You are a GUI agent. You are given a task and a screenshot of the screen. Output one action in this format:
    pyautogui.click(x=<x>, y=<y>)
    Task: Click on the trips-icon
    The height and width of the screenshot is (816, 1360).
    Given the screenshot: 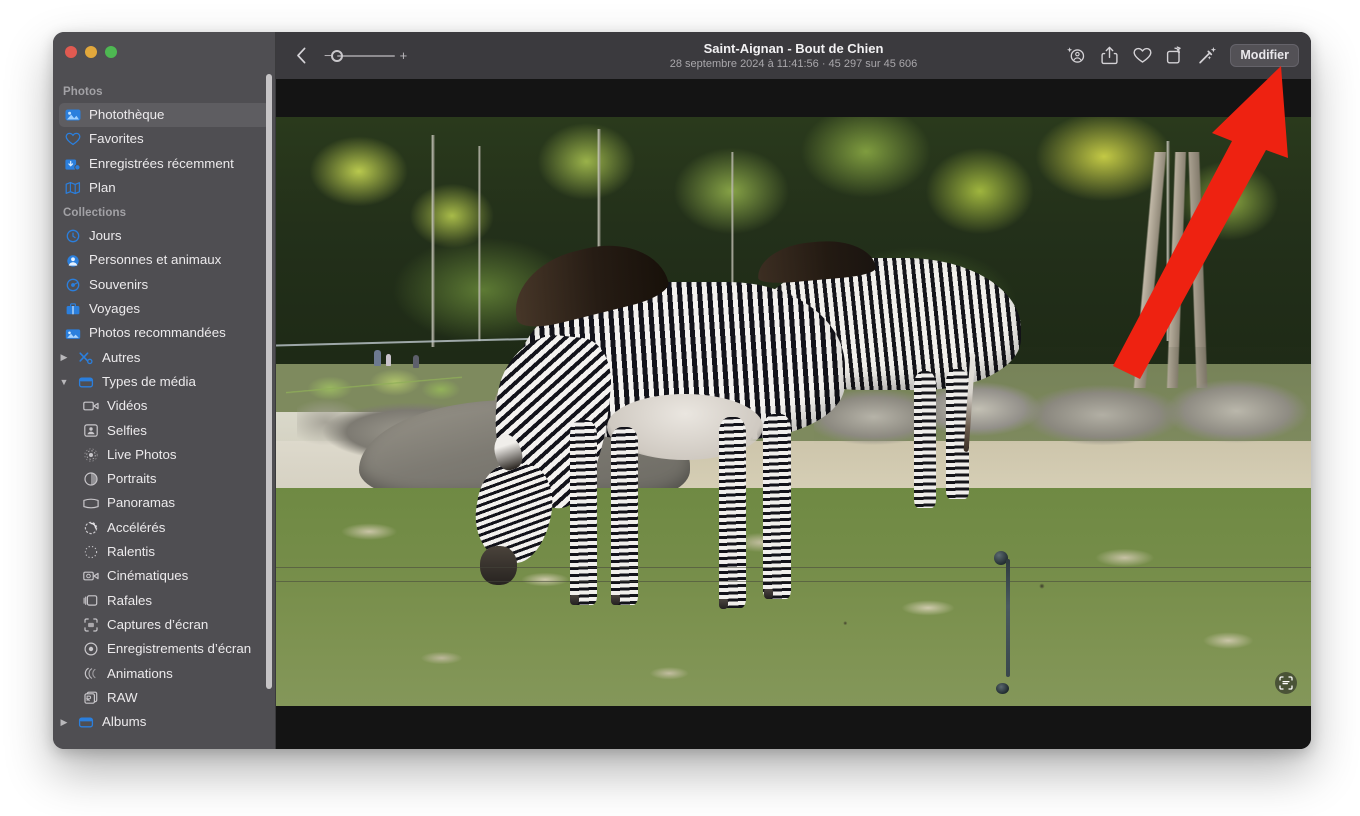 What is the action you would take?
    pyautogui.click(x=72, y=309)
    